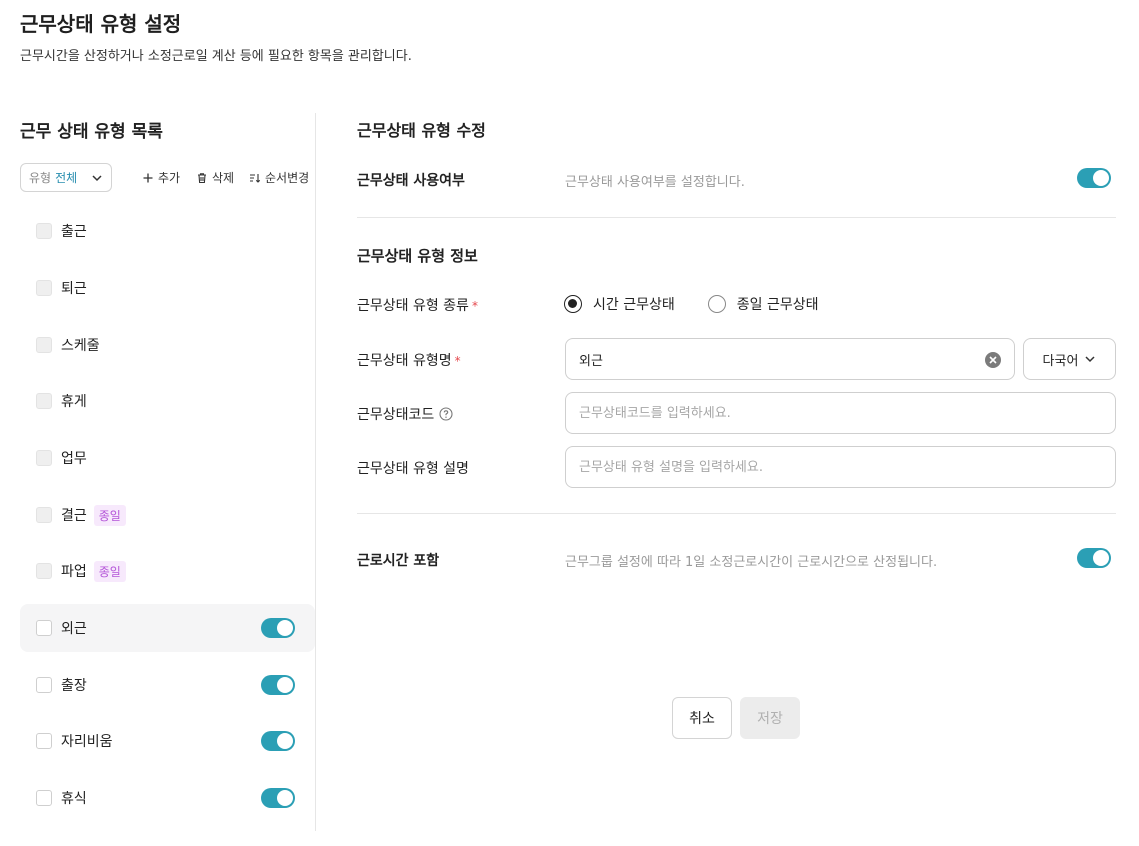 This screenshot has width=1139, height=846. Describe the element at coordinates (87, 742) in the screenshot. I see `item-name: 자리비움` at that location.